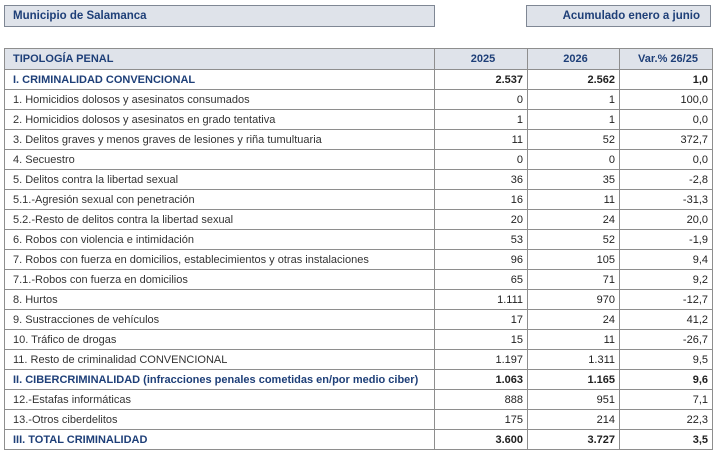 Image resolution: width=714 pixels, height=472 pixels. Describe the element at coordinates (219, 279) in the screenshot. I see `row-label: 7.1.-Robos con fuerza en domicilios` at that location.